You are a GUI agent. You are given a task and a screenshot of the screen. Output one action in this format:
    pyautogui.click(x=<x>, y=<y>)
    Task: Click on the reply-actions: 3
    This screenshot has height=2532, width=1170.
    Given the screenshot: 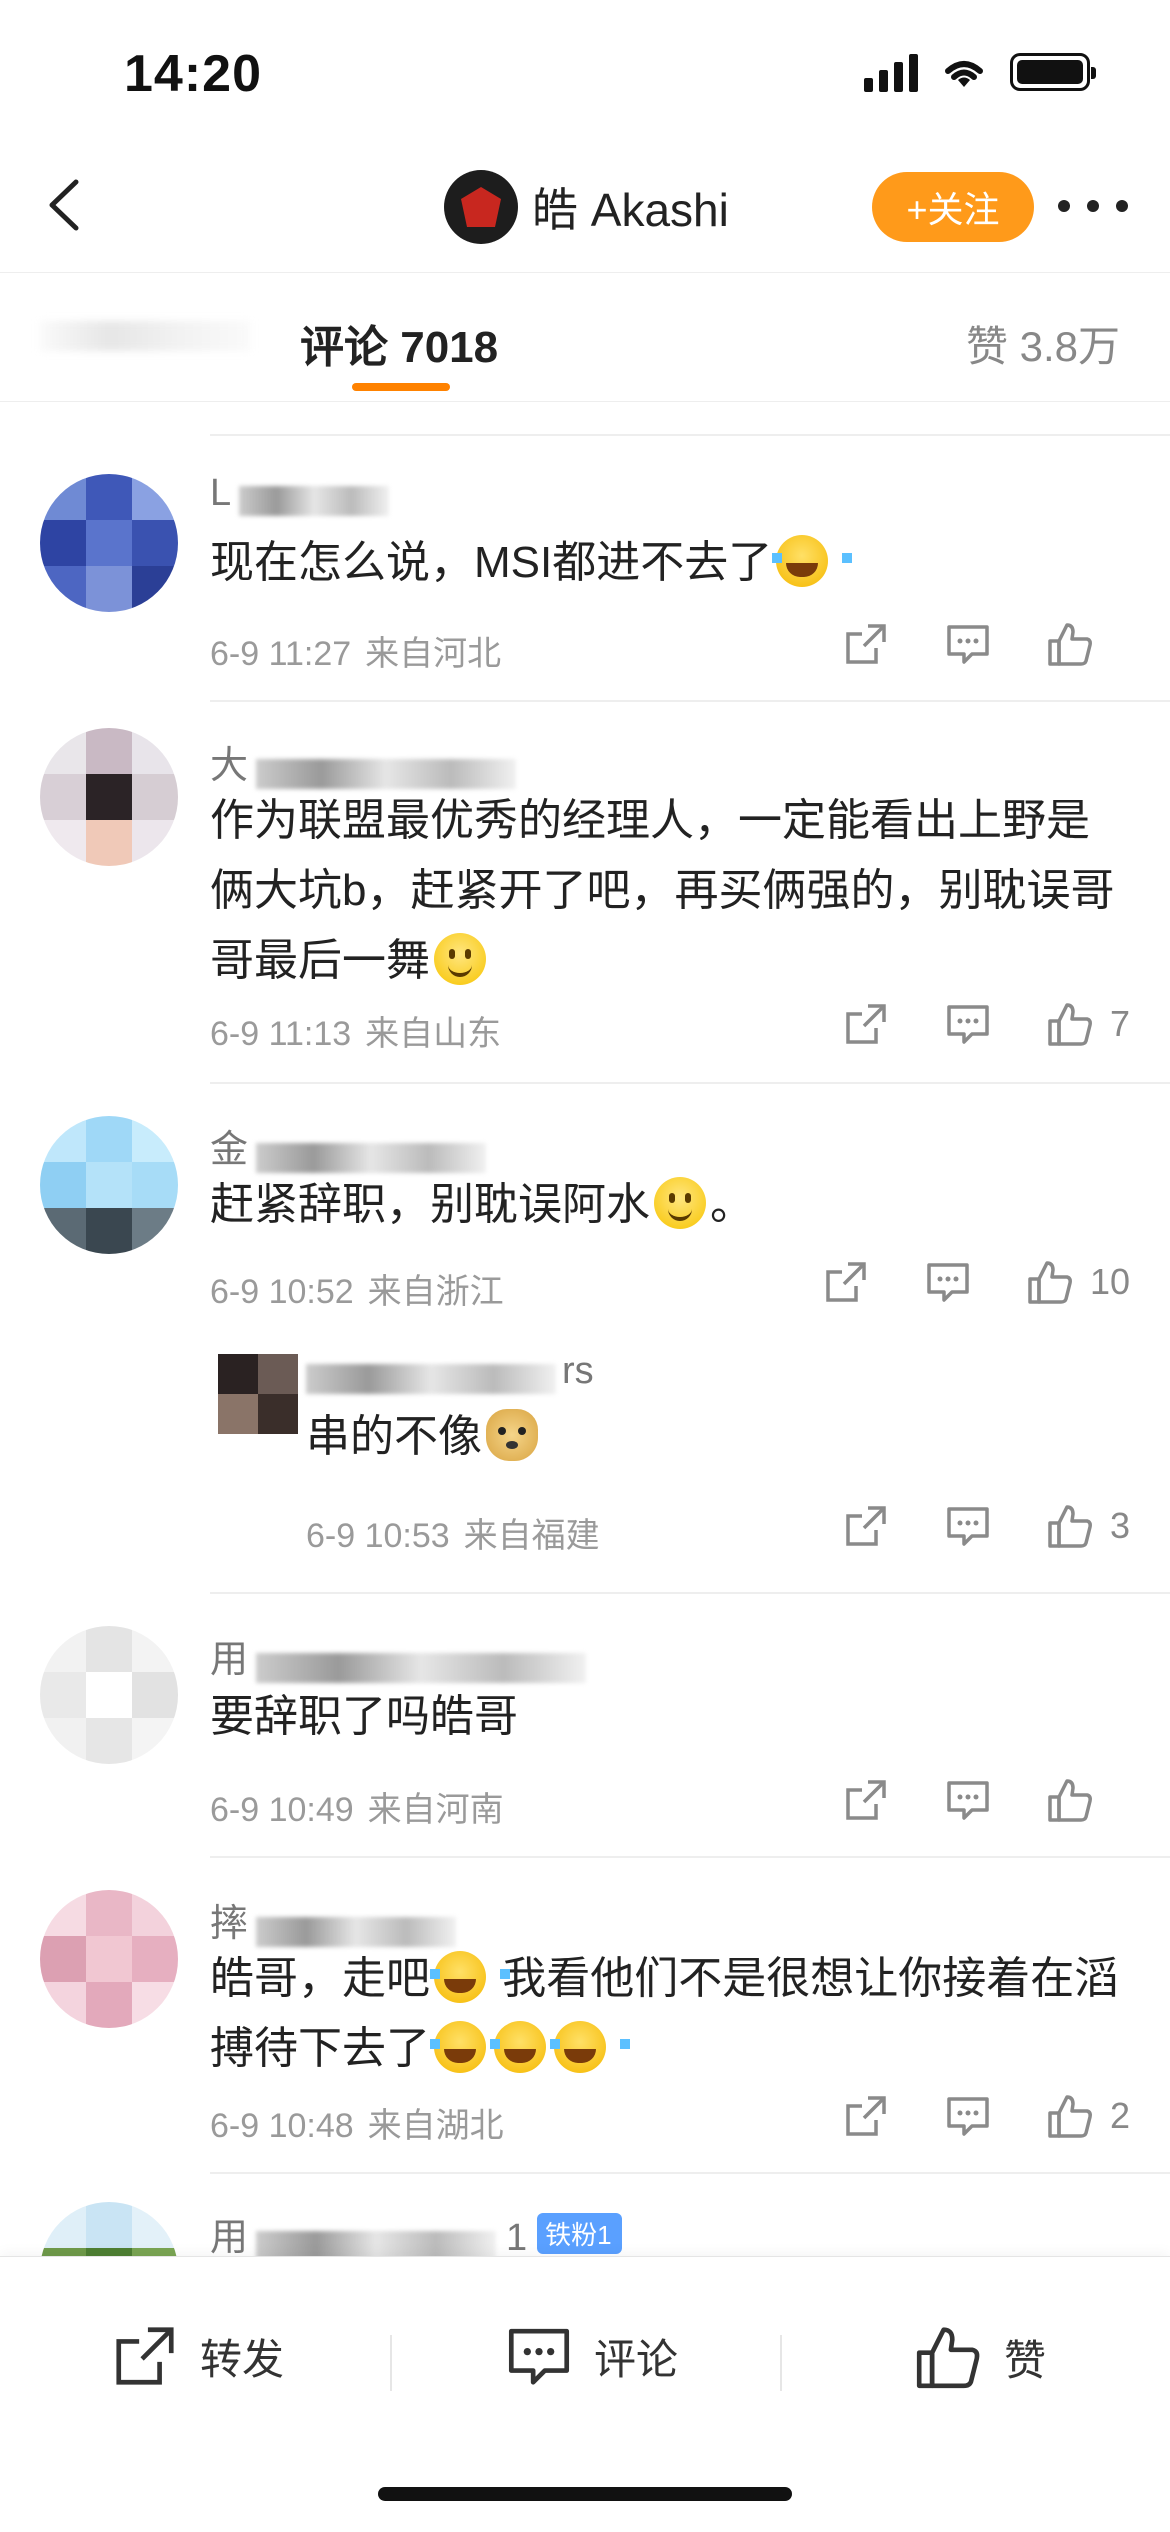 What is the action you would take?
    pyautogui.click(x=962, y=1526)
    